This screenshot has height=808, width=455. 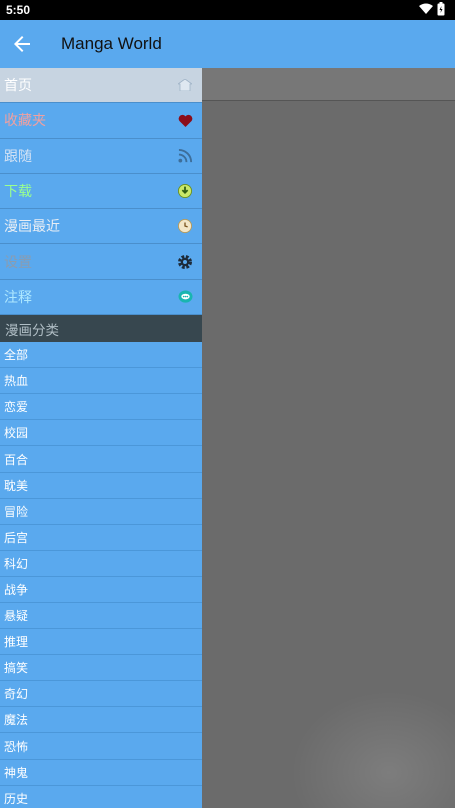 I want to click on category-item: 战争, so click(x=101, y=590).